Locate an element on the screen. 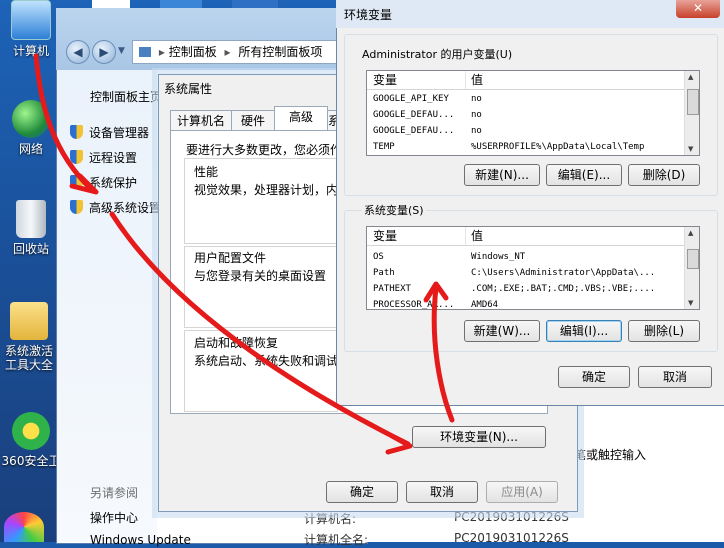  annotation-arrow-env-to-path is located at coordinates (443, 354).